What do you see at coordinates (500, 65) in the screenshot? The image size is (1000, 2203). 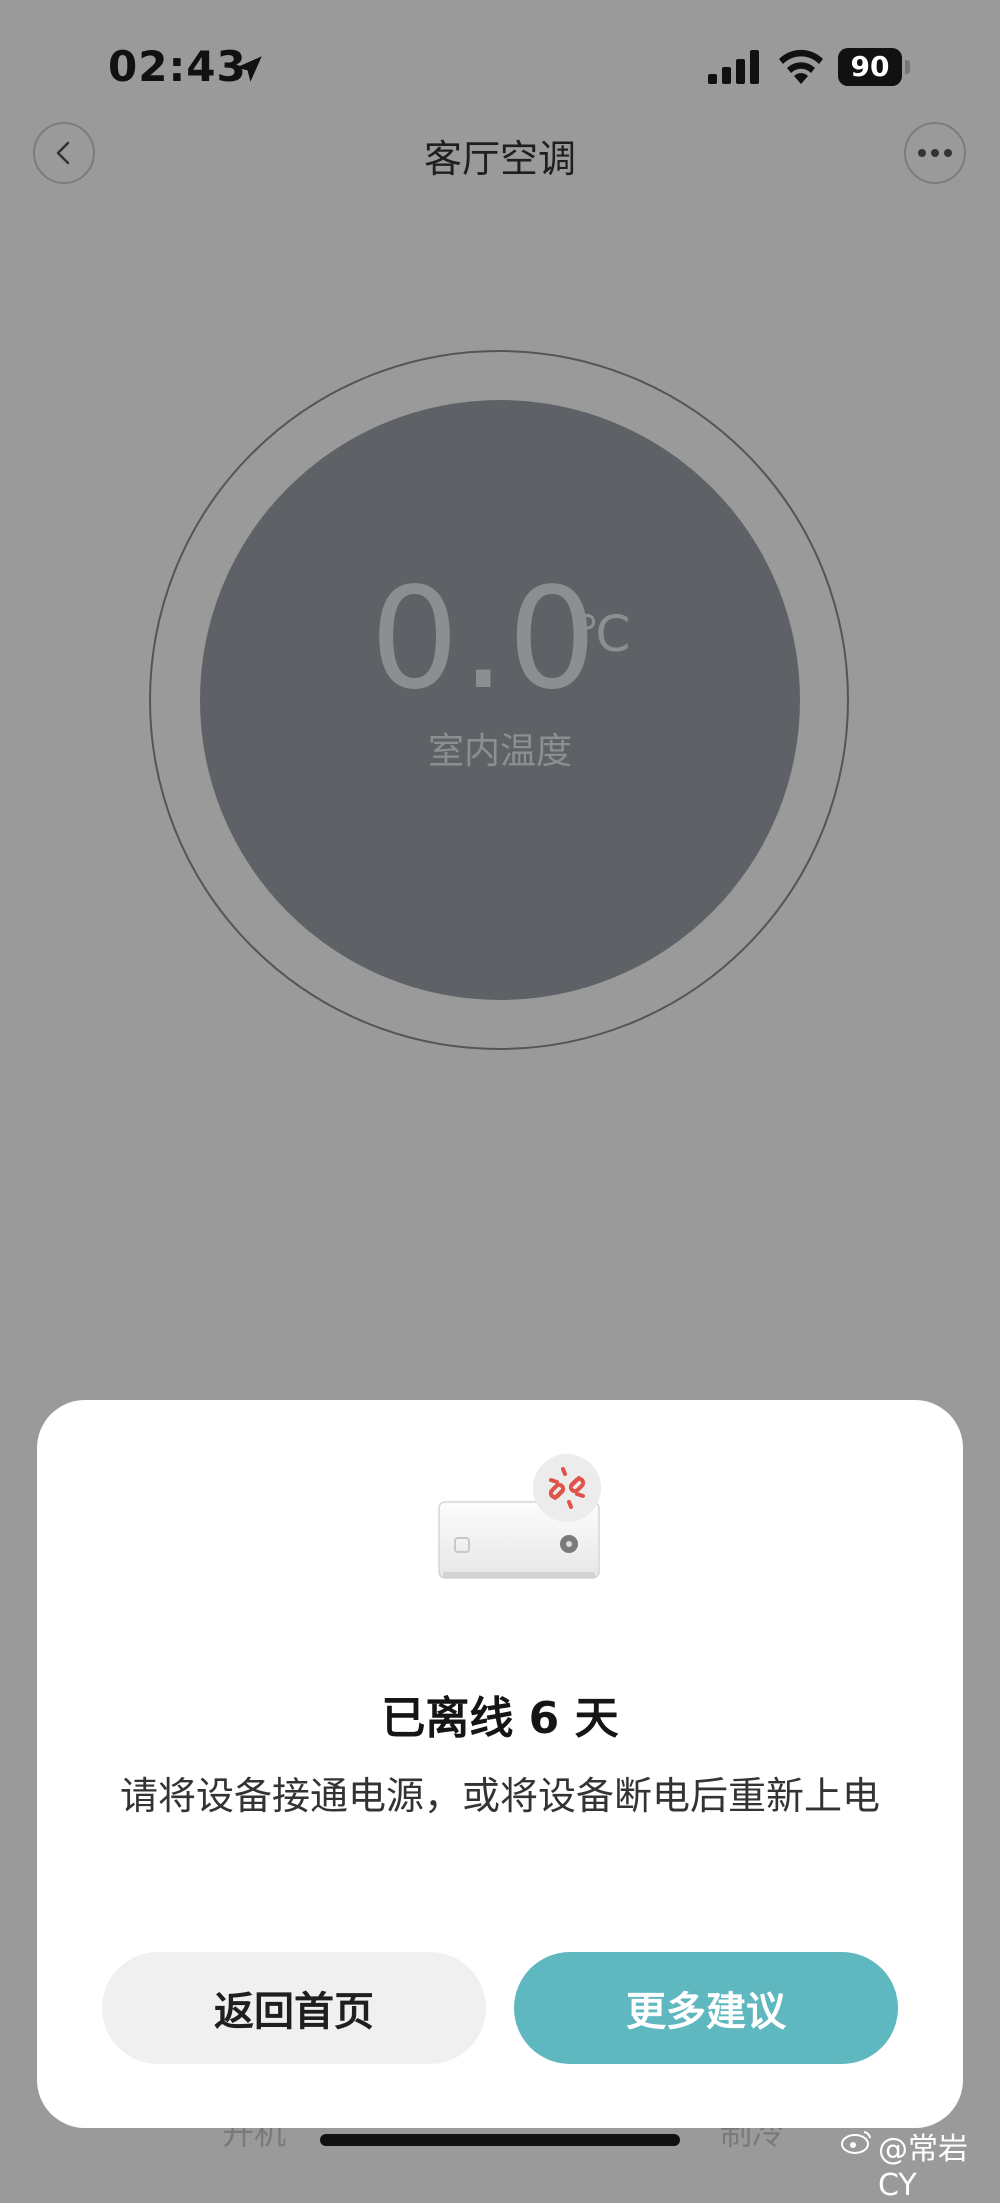 I see `status-bar: 02:43 90` at bounding box center [500, 65].